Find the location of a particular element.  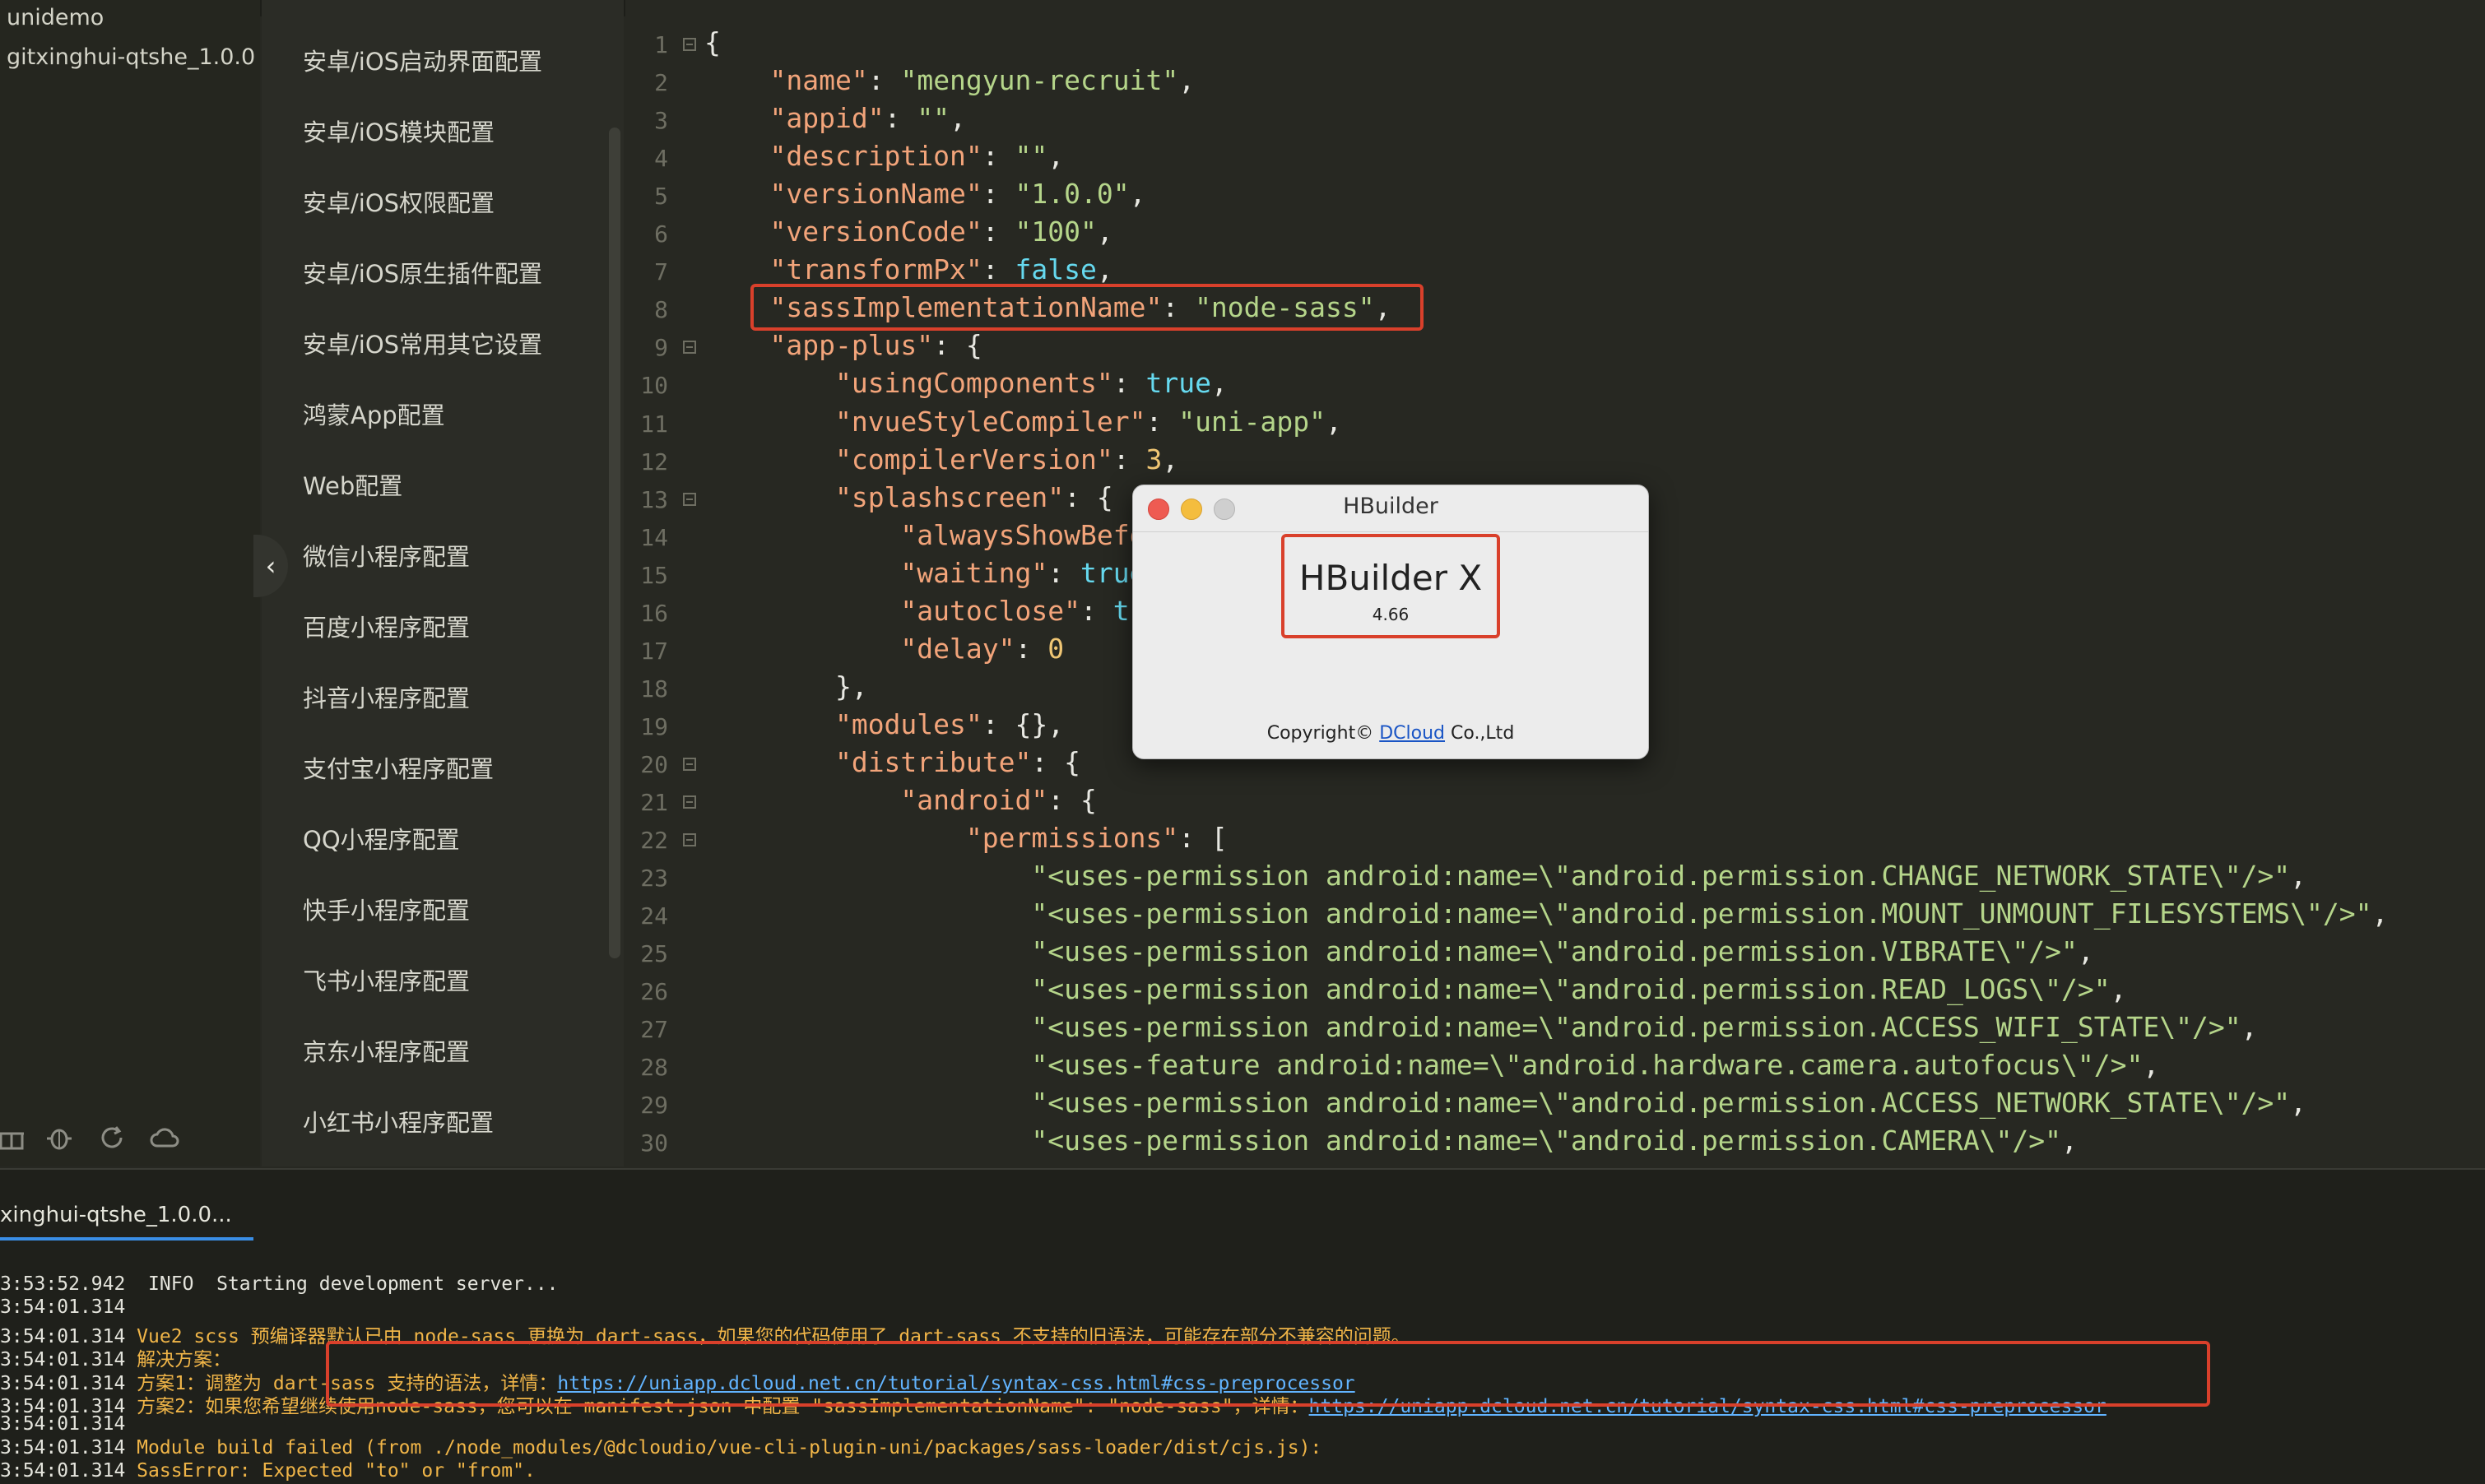

code-line: "name": "mengyun-recruit", is located at coordinates (949, 80).